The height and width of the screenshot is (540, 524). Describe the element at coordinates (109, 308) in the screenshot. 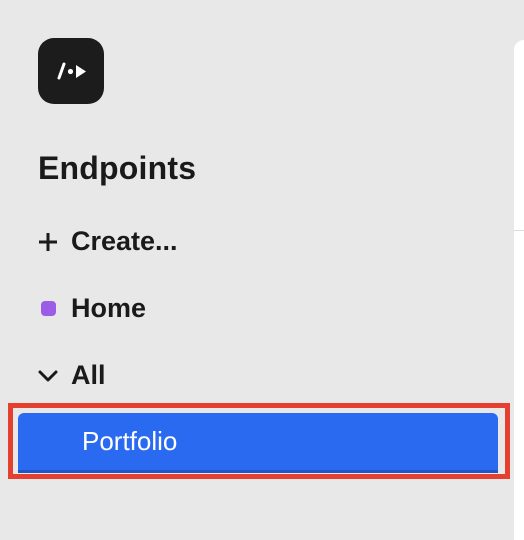

I see `home-label: Home` at that location.